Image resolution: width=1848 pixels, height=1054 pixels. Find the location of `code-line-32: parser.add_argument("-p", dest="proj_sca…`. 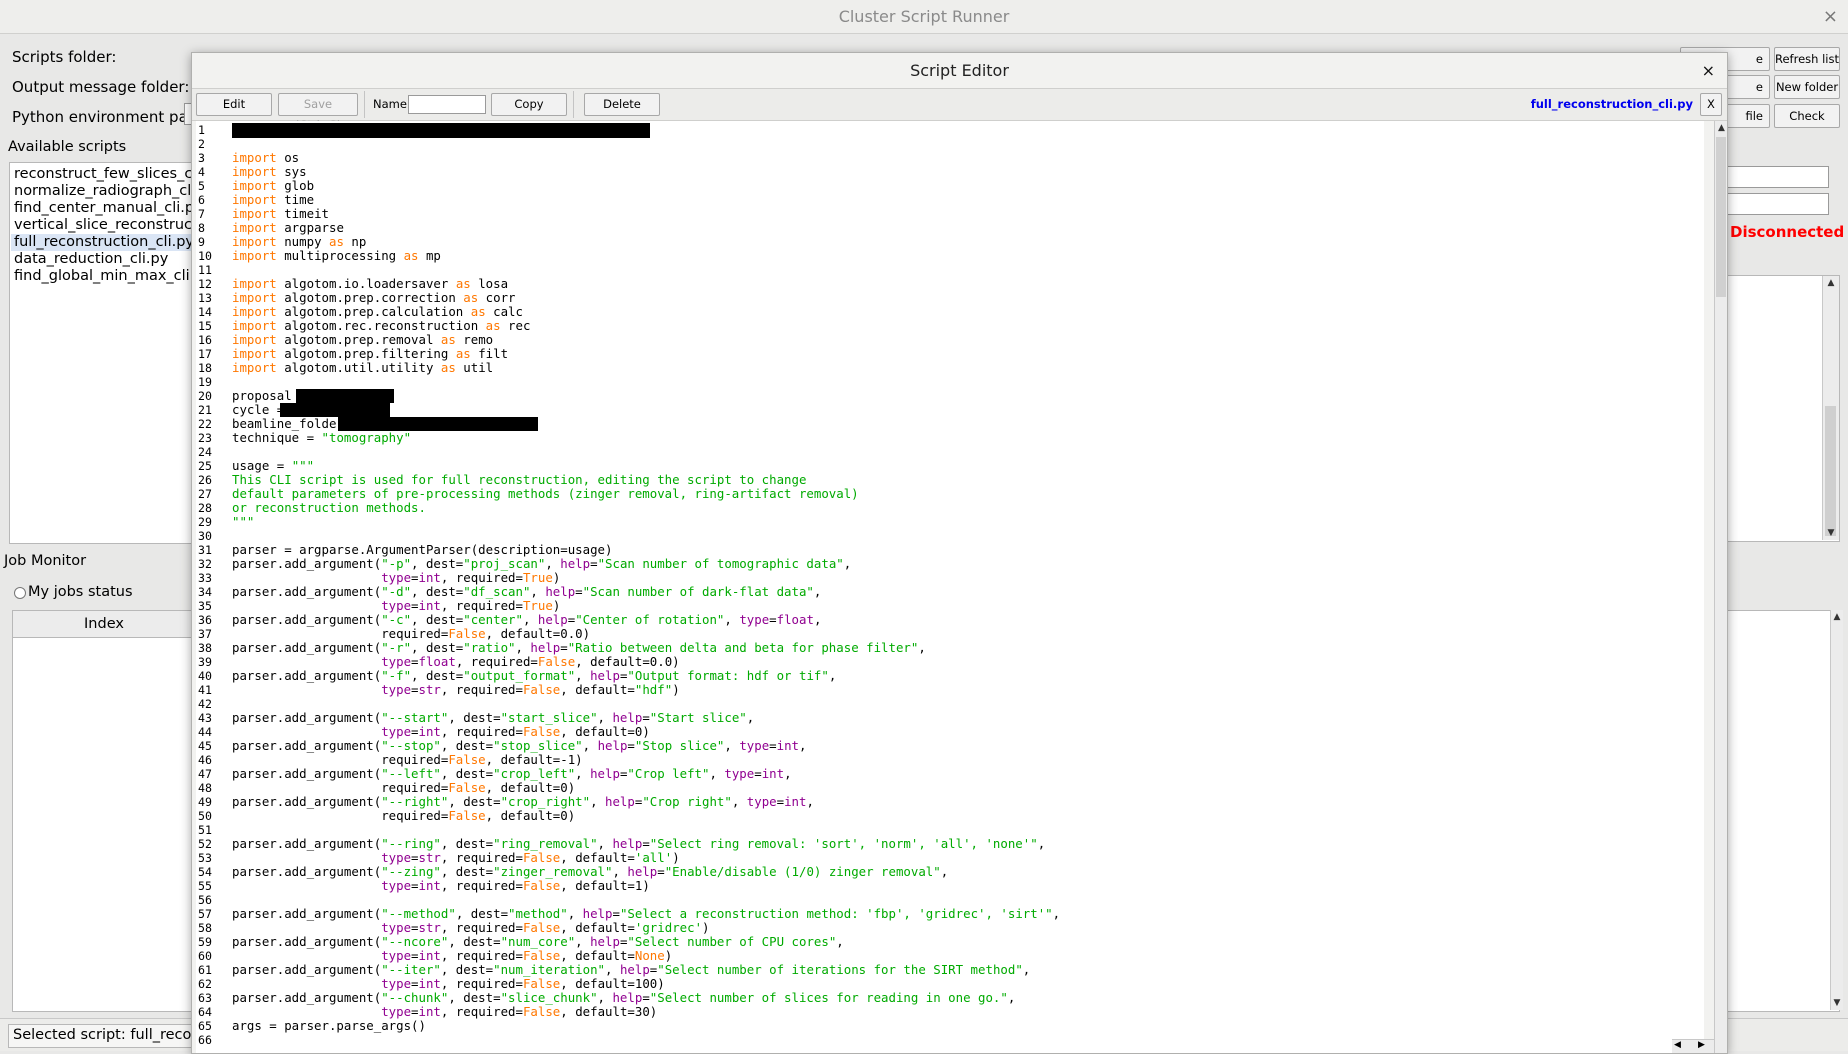

code-line-32: parser.add_argument("-p", dest="proj_sca… is located at coordinates (542, 563).